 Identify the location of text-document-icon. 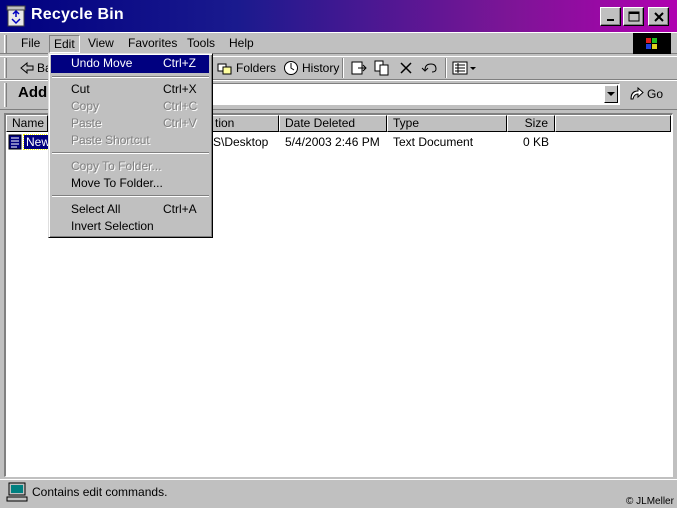
(15, 142).